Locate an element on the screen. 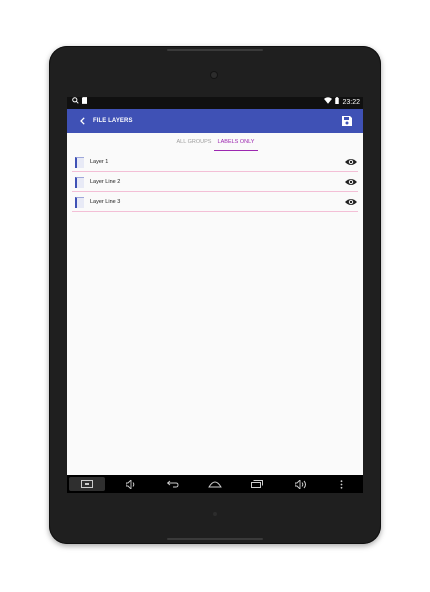 The image size is (430, 592). status-bar: 23:22 is located at coordinates (215, 103).